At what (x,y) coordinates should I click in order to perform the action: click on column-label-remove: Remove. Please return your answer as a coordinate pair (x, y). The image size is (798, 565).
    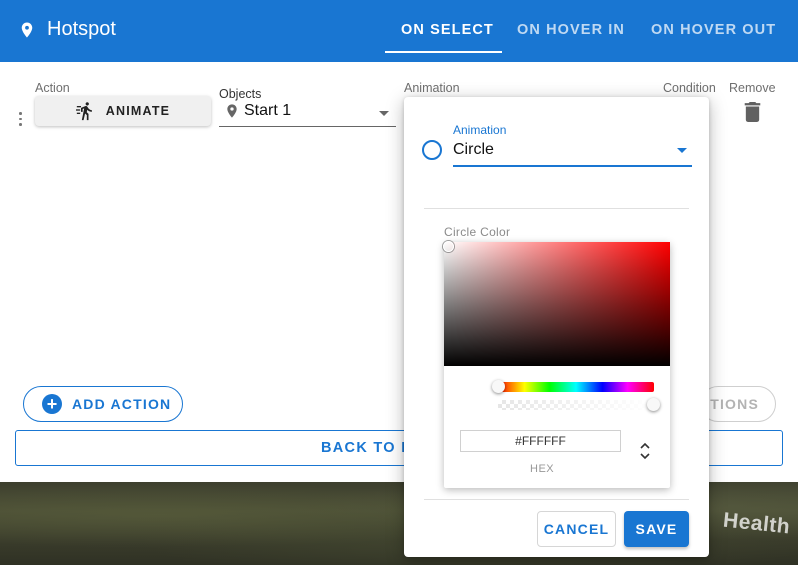
    Looking at the image, I should click on (752, 88).